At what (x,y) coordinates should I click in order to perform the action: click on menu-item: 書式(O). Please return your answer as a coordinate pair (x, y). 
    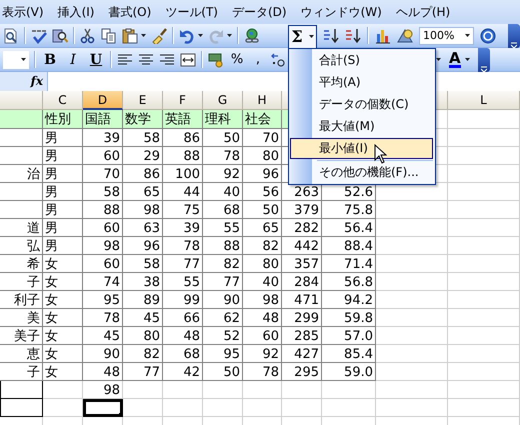
    Looking at the image, I should click on (130, 12).